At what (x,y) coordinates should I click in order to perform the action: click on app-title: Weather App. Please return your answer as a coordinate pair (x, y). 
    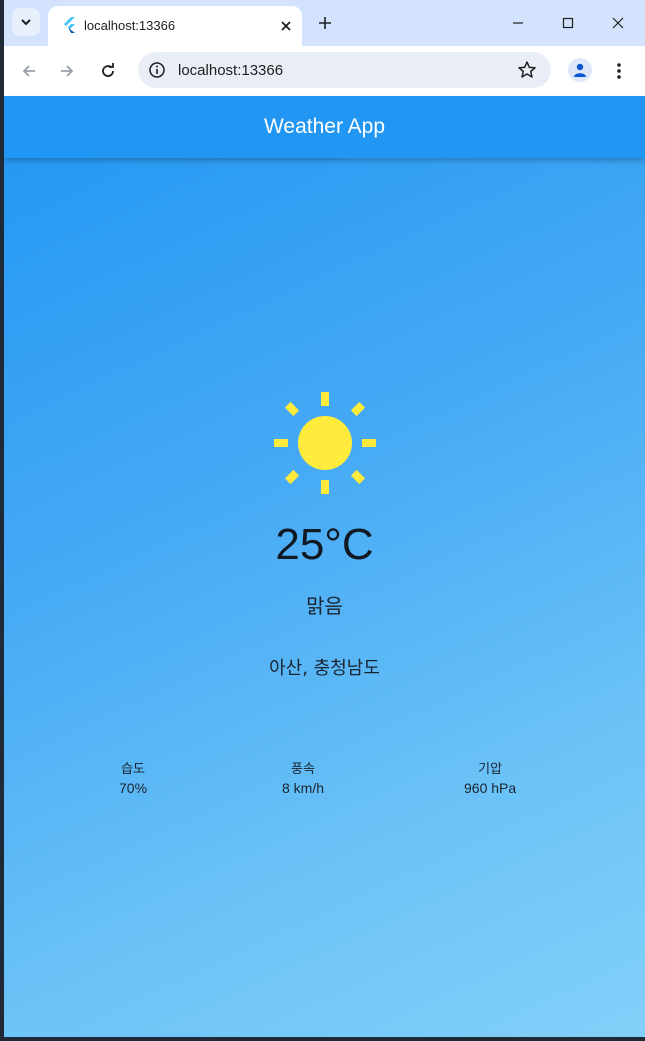
    Looking at the image, I should click on (324, 126).